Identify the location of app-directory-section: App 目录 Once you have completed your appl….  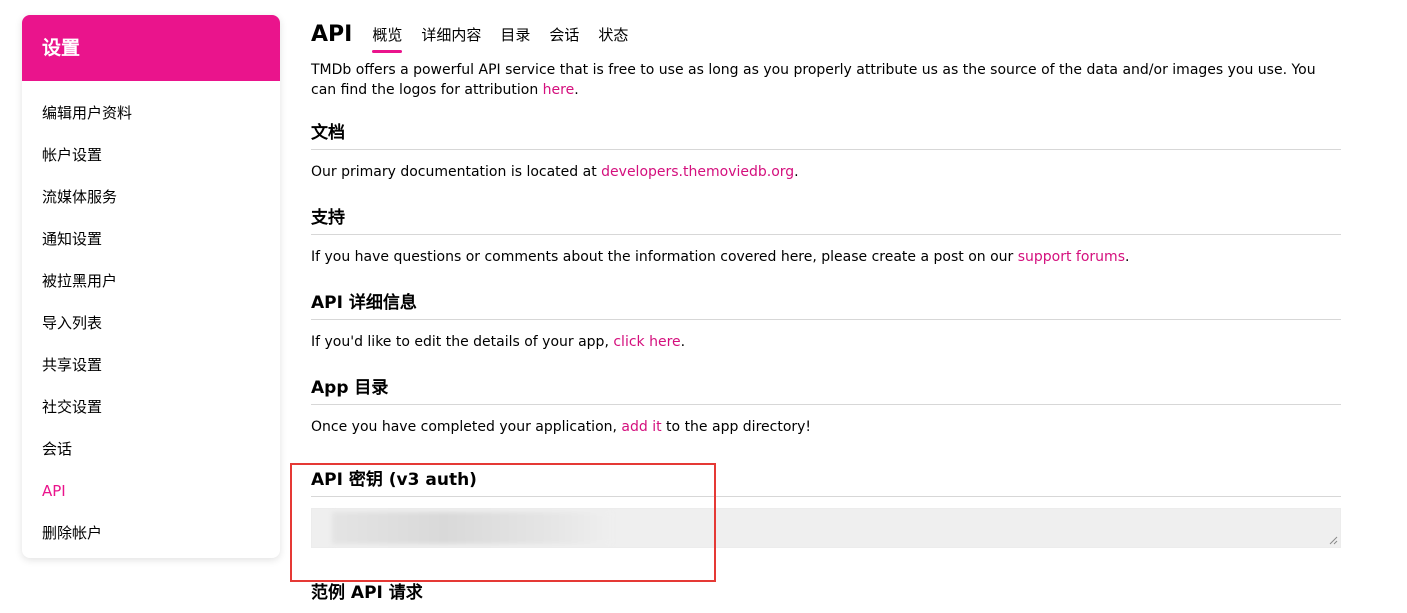
(826, 406).